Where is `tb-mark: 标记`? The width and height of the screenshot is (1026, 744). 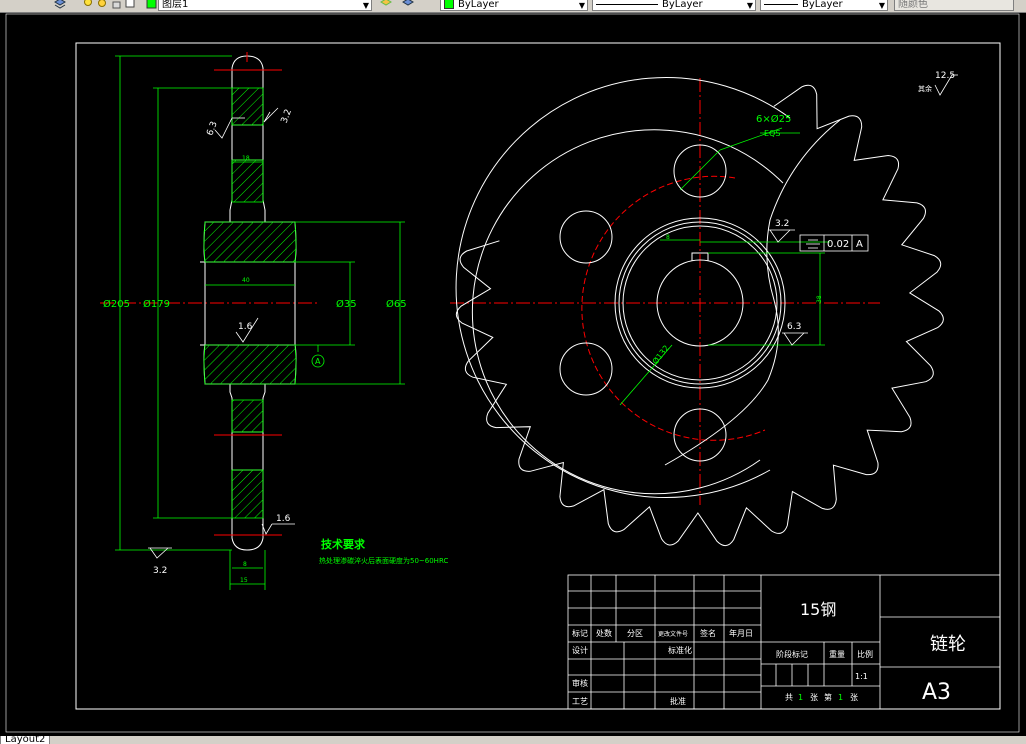
tb-mark: 标记 is located at coordinates (580, 633).